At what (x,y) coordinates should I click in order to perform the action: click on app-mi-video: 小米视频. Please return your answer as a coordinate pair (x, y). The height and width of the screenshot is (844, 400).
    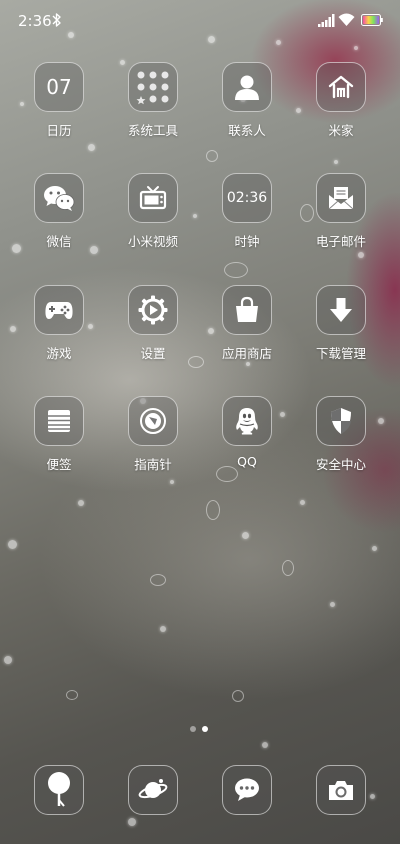
    Looking at the image, I should click on (153, 218).